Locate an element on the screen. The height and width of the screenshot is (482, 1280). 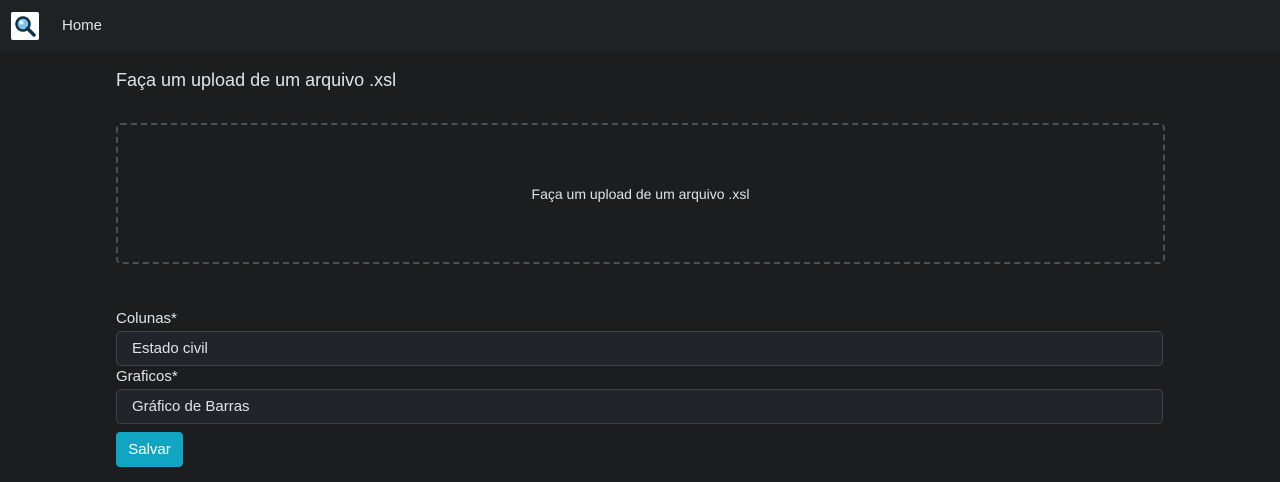
dropzone-text: Faça um upload de um arquivo .xsl is located at coordinates (640, 193).